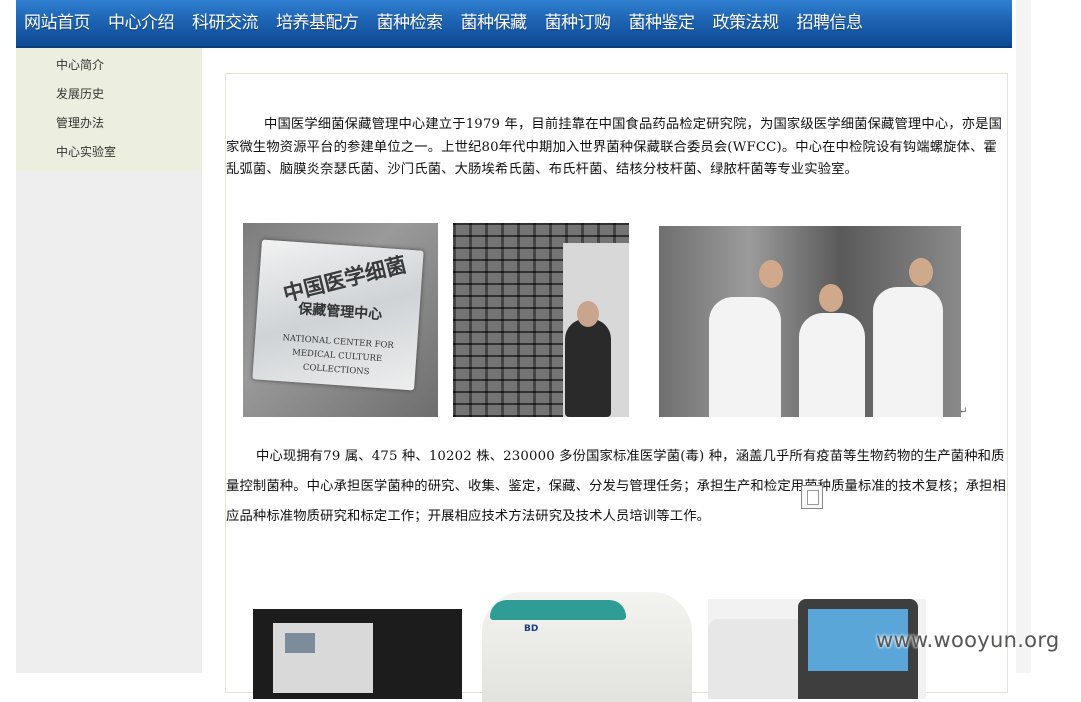  Describe the element at coordinates (531, 629) in the screenshot. I see `bd-logo: BD` at that location.